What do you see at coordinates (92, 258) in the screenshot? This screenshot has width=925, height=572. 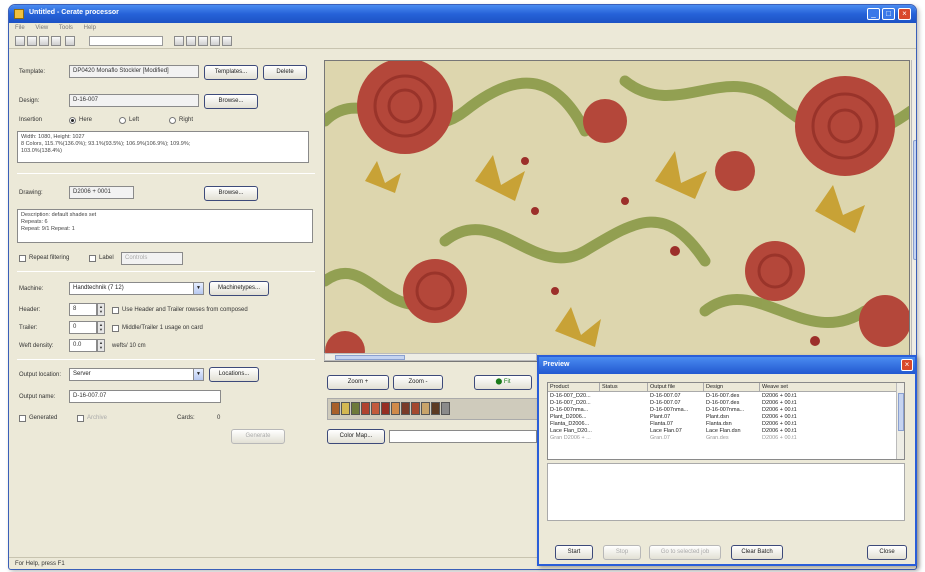 I see `label-checkbox` at bounding box center [92, 258].